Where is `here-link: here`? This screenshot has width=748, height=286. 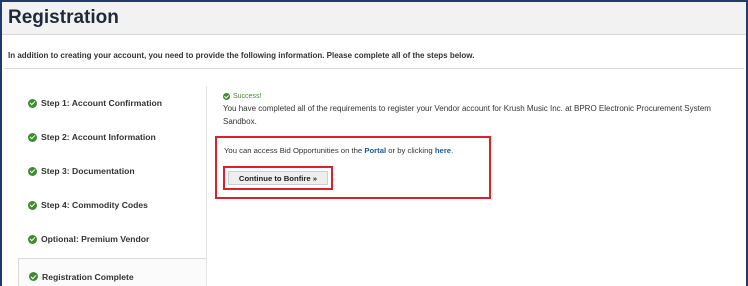
here-link: here is located at coordinates (443, 150).